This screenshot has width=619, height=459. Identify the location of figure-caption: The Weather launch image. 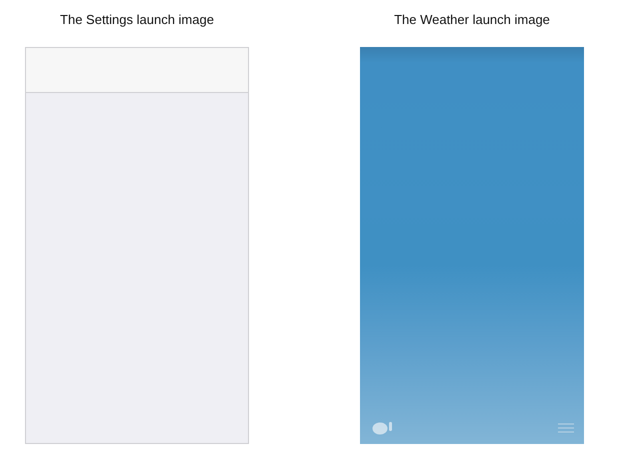
(472, 20).